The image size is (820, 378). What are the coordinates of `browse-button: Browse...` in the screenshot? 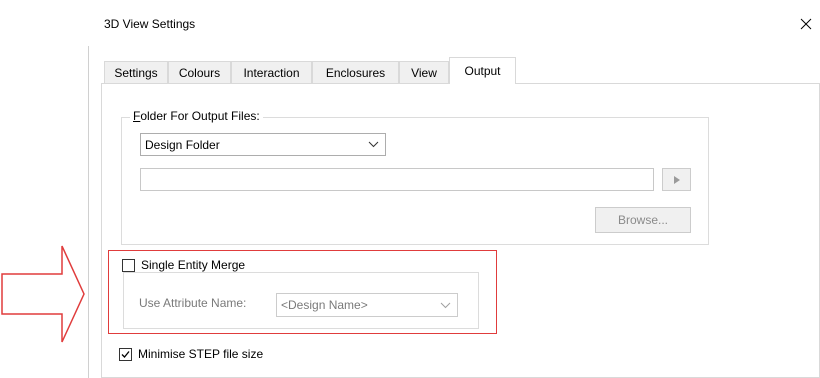 It's located at (643, 220).